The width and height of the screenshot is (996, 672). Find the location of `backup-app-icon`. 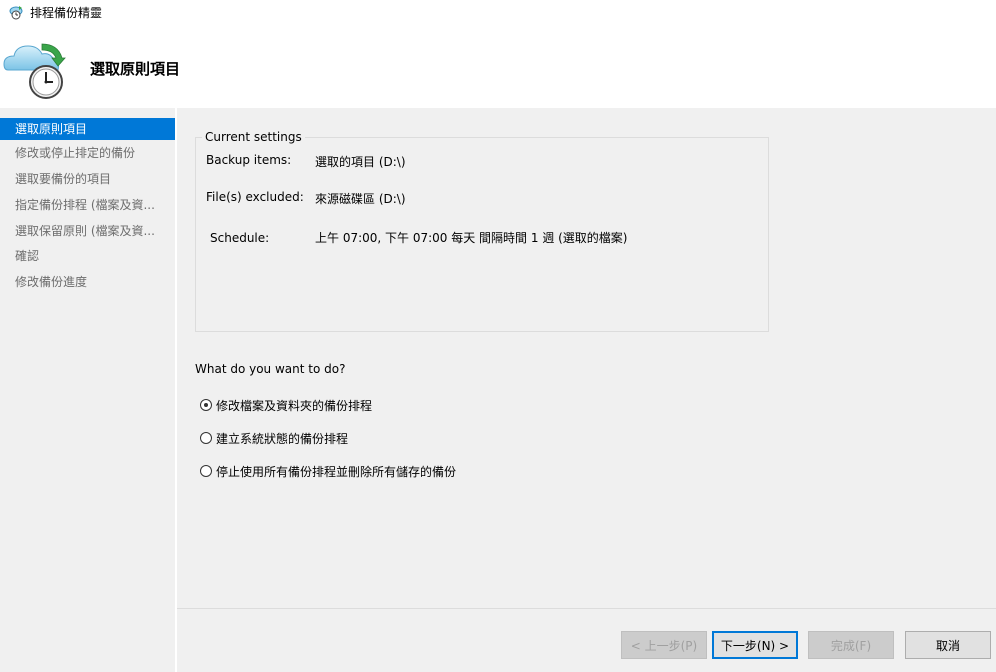

backup-app-icon is located at coordinates (16, 13).